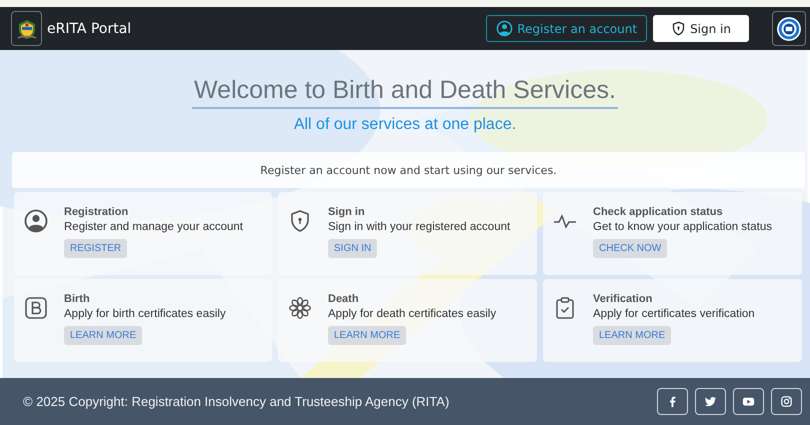 This screenshot has width=810, height=425. I want to click on hero-subtitle: All of our services at one place., so click(405, 125).